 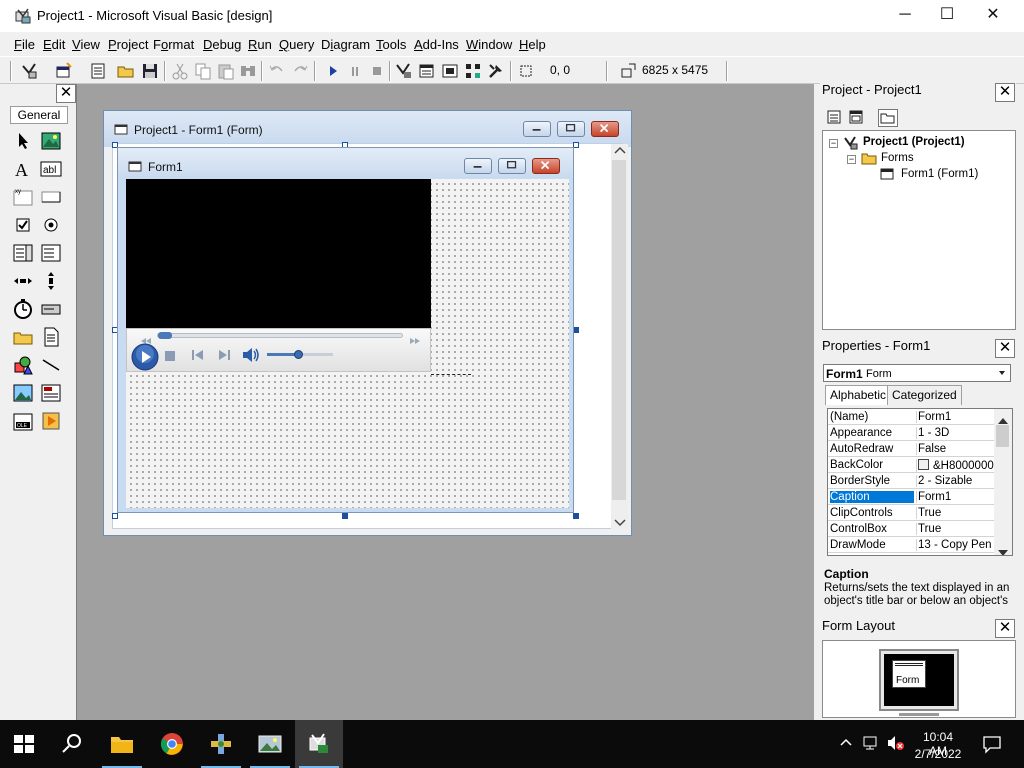 I want to click on toolbox-general-tab: General, so click(x=39, y=115).